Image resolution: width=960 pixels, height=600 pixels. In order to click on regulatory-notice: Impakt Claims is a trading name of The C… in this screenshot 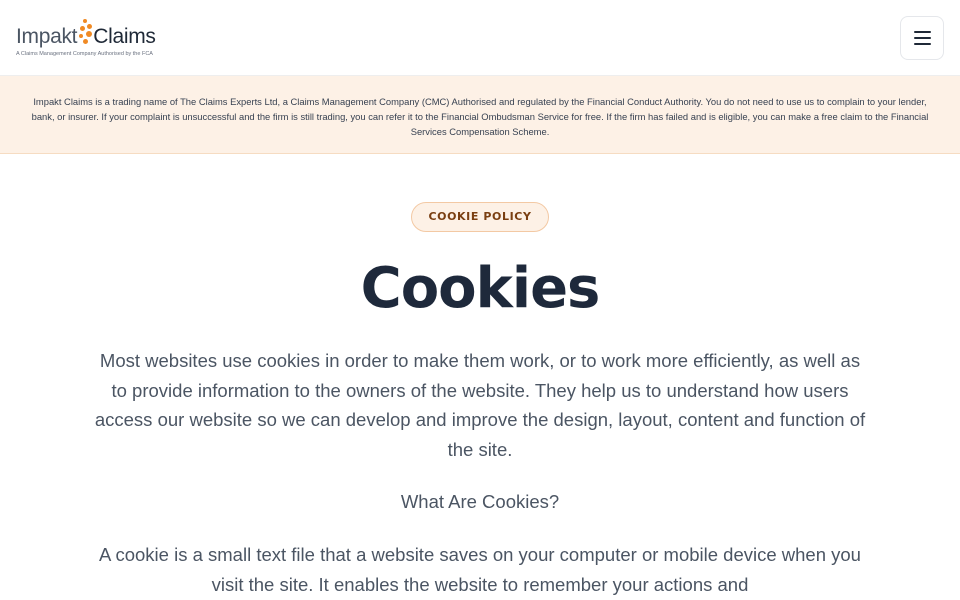, I will do `click(480, 115)`.